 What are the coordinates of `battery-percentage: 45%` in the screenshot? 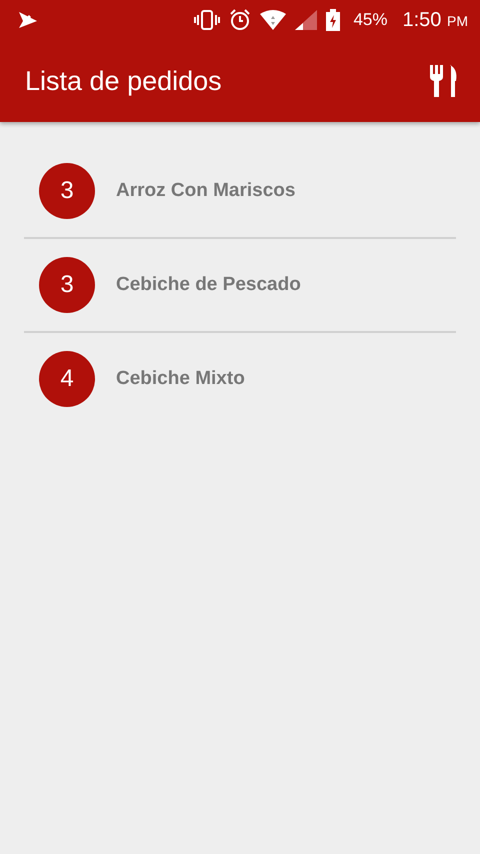 It's located at (370, 20).